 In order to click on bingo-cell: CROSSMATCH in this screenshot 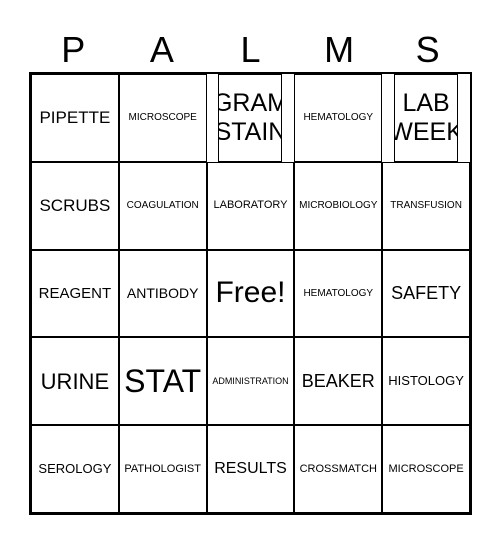, I will do `click(338, 469)`.